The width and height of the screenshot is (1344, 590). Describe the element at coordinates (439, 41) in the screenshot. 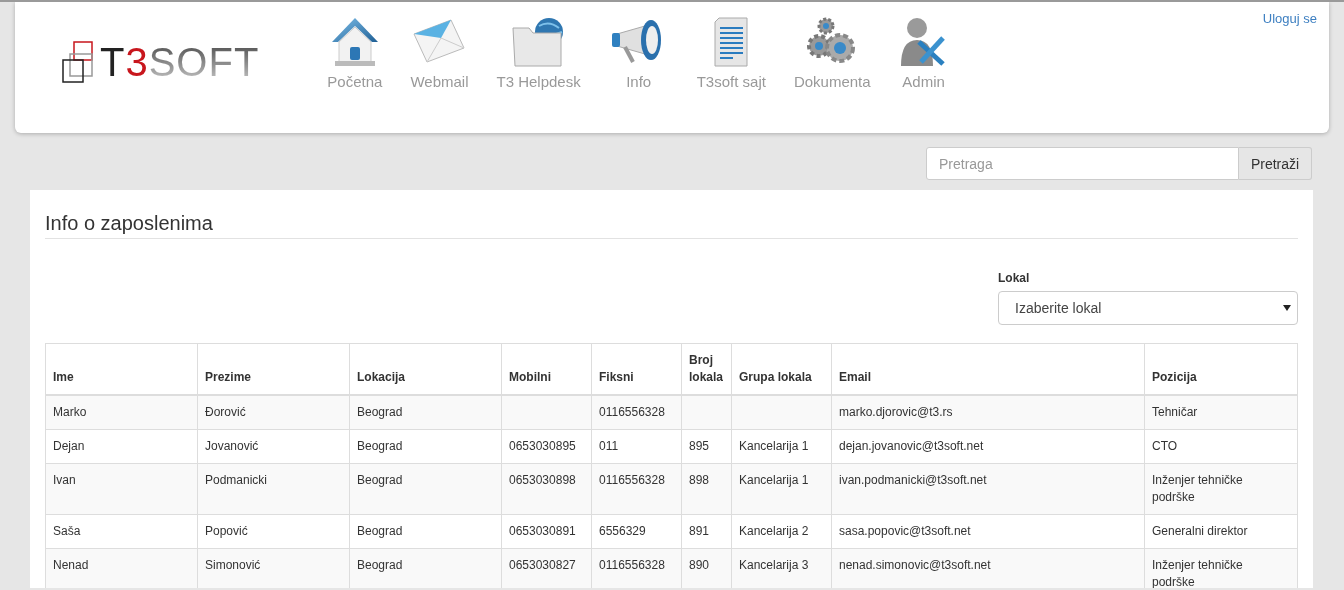

I see `envelope-icon` at that location.